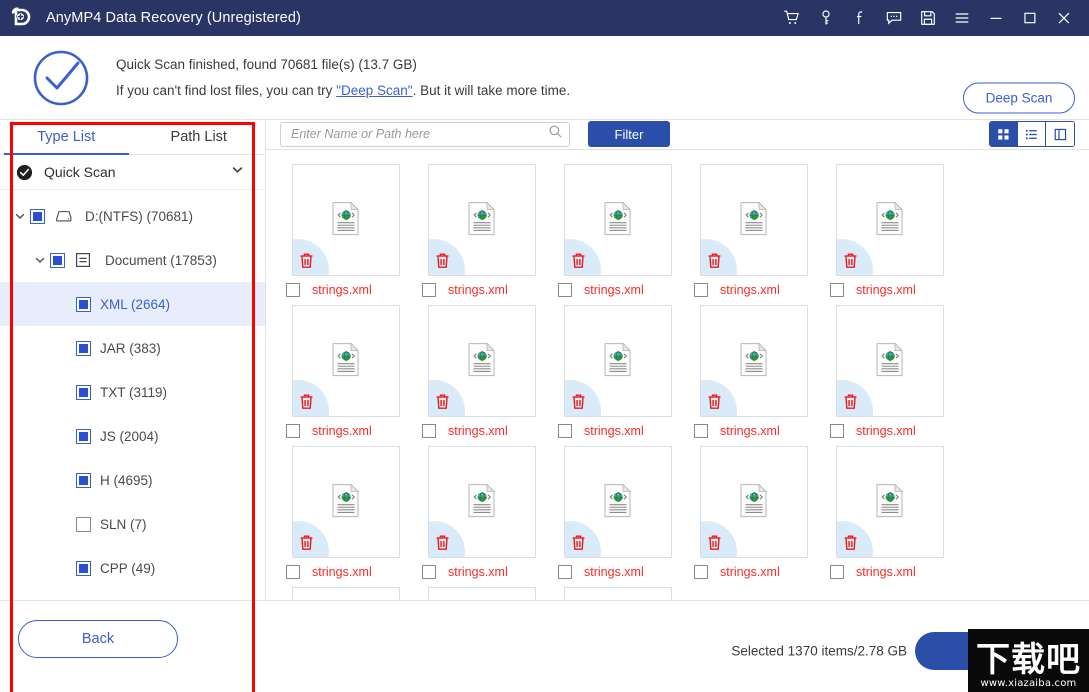 The width and height of the screenshot is (1089, 692). Describe the element at coordinates (132, 173) in the screenshot. I see `scan-mode-row: Quick Scan` at that location.